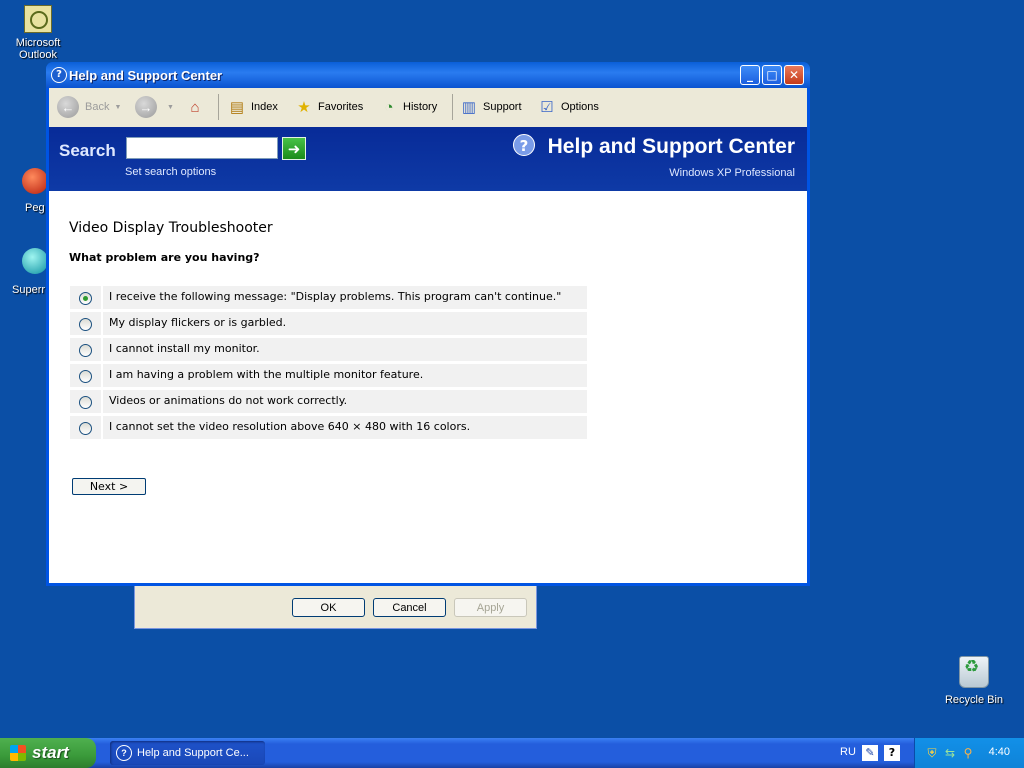 The height and width of the screenshot is (768, 1024). Describe the element at coordinates (264, 107) in the screenshot. I see `index-label: Index` at that location.